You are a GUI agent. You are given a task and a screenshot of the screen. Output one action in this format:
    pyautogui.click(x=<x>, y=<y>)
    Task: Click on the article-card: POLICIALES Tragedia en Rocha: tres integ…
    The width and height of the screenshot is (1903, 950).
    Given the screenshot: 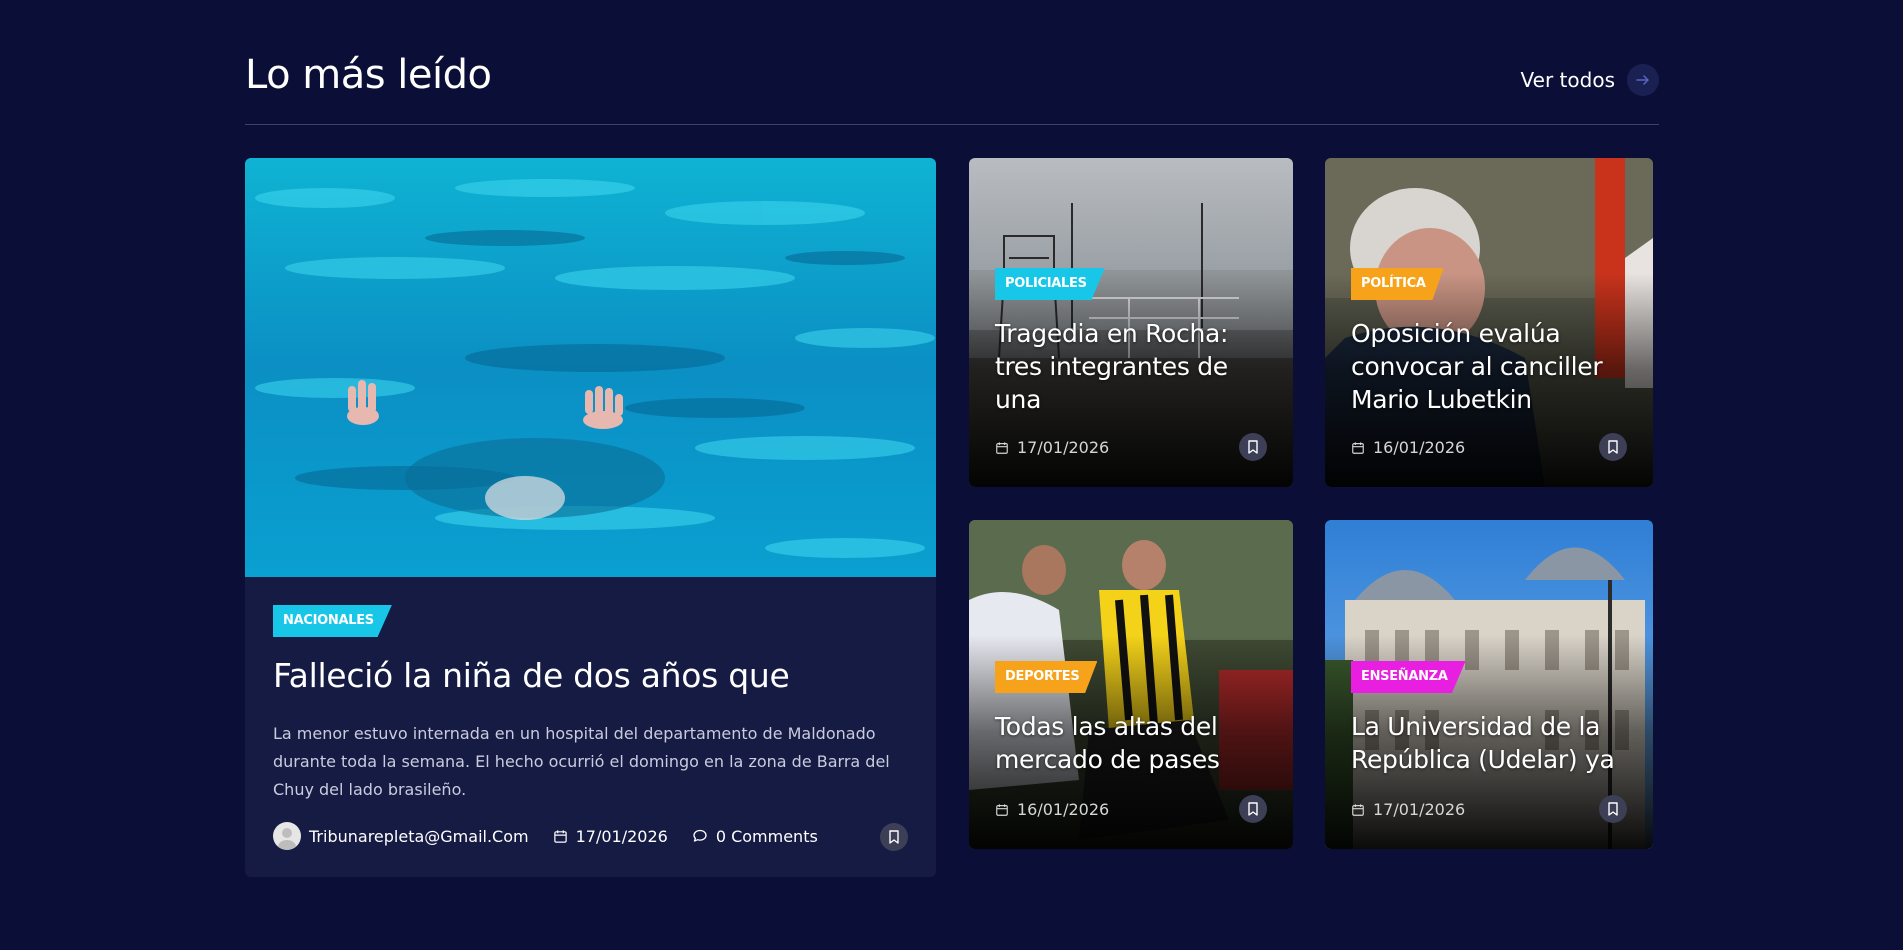 What is the action you would take?
    pyautogui.click(x=1131, y=322)
    